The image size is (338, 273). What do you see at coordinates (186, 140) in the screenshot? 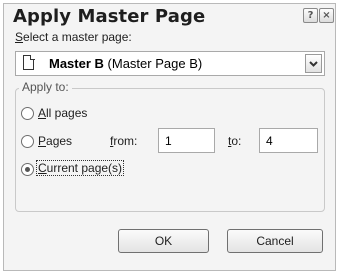
I see `from-page-field: 1` at bounding box center [186, 140].